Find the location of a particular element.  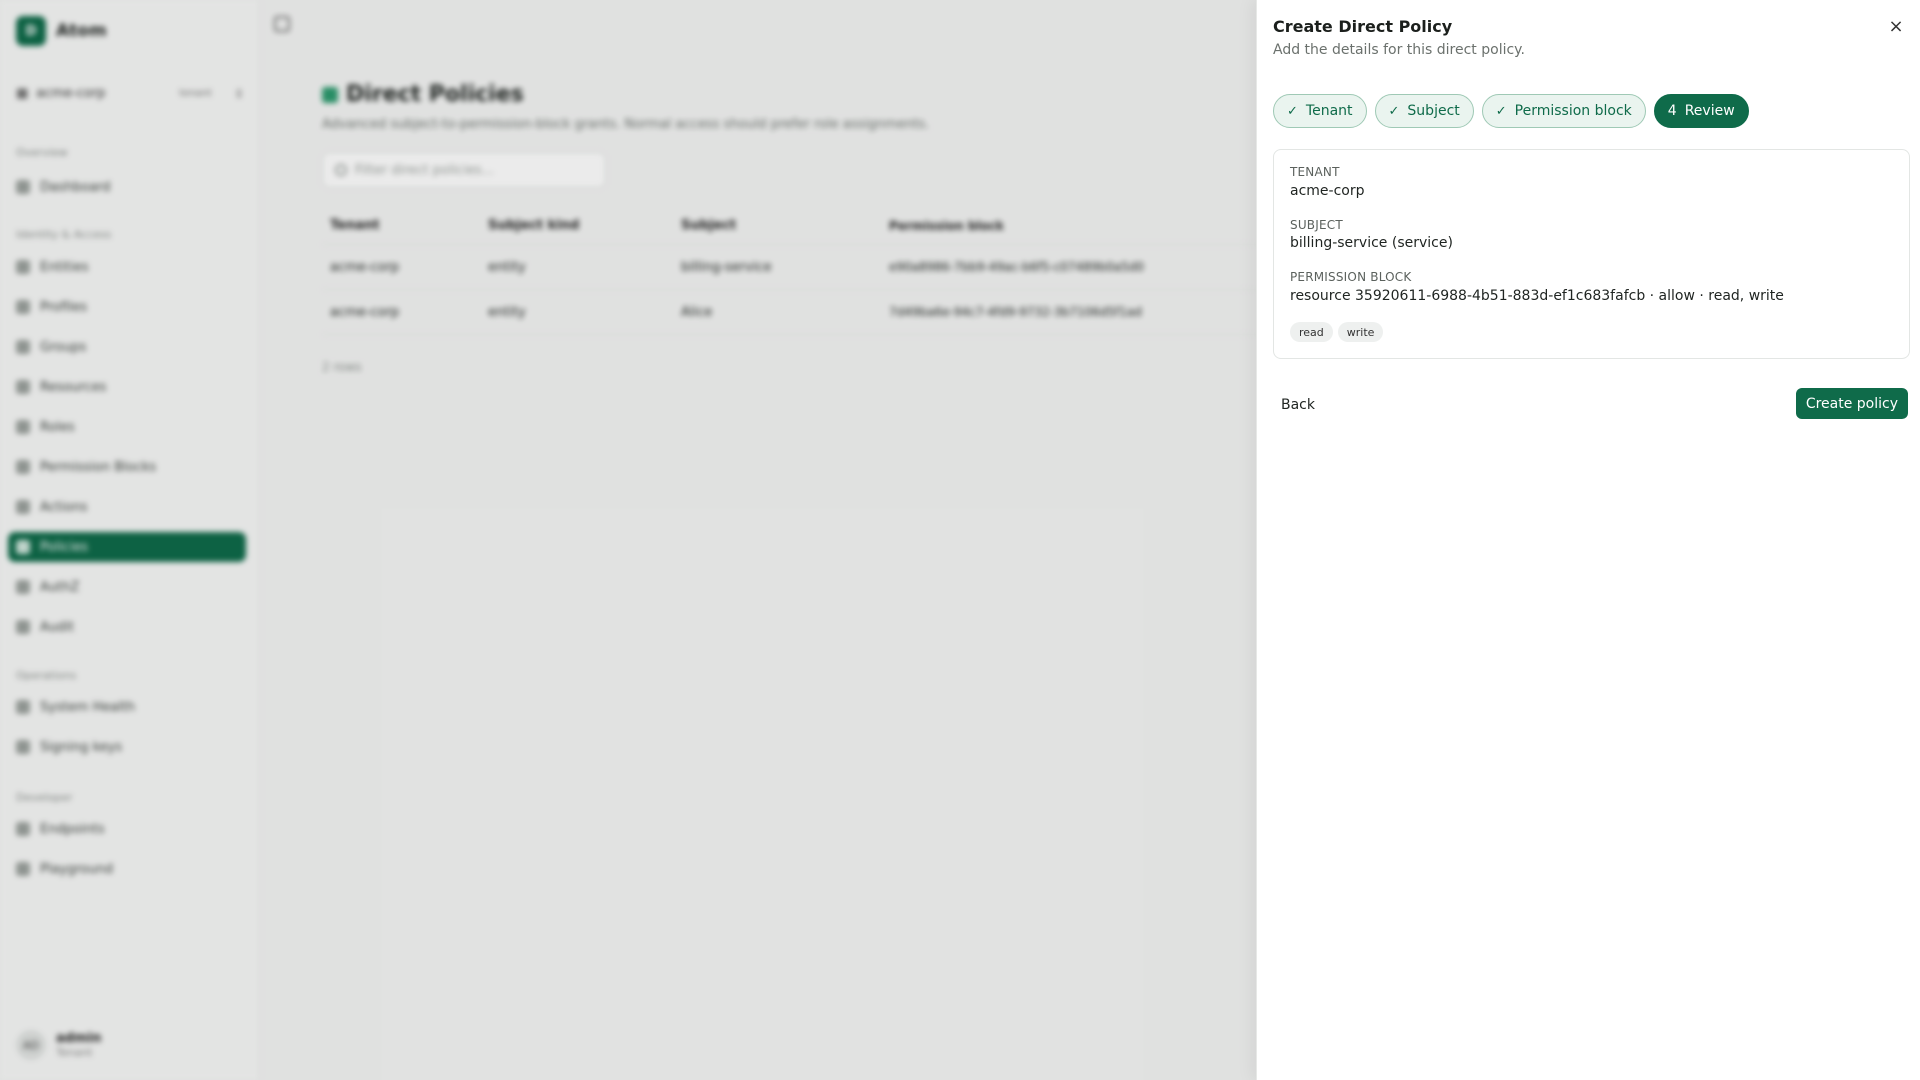

step-permission-block: ✓ Permission block is located at coordinates (1563, 111).